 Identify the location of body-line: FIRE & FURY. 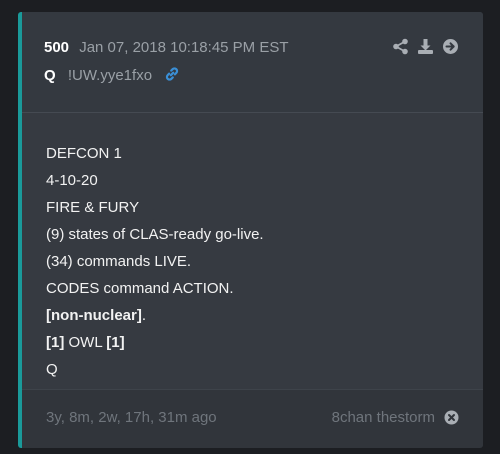
(264, 207).